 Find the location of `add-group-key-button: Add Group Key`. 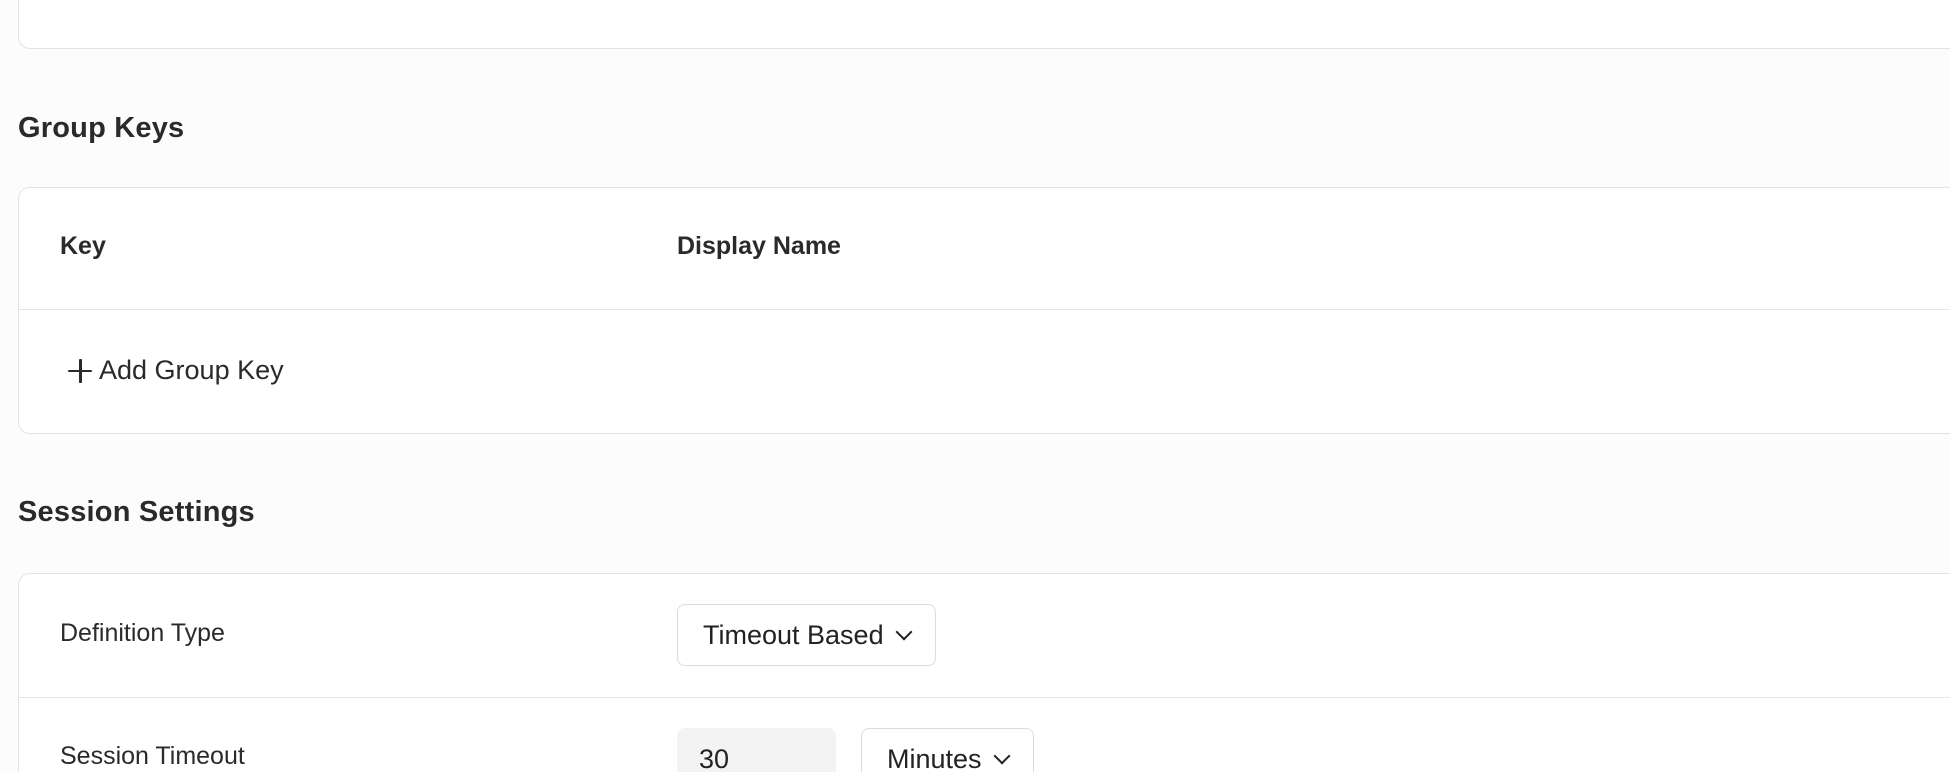

add-group-key-button: Add Group Key is located at coordinates (175, 370).